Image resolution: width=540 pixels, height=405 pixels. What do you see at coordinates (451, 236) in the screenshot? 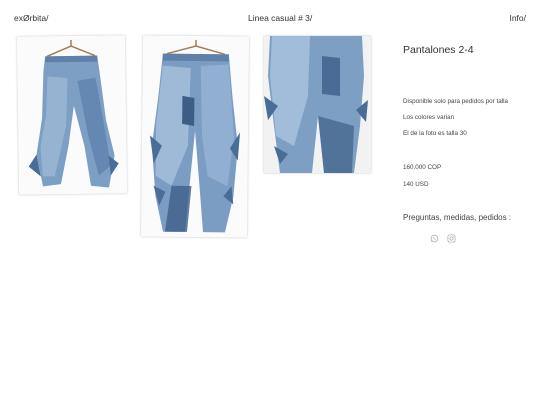
I see `instagram-icon` at bounding box center [451, 236].